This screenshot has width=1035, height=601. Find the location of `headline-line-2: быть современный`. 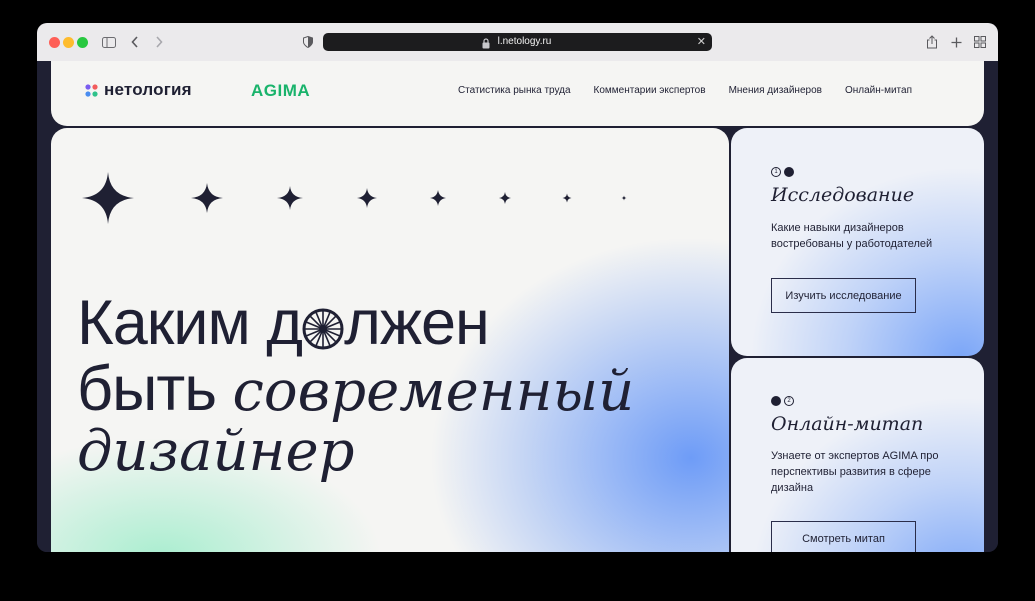

headline-line-2: быть современный is located at coordinates (356, 391).